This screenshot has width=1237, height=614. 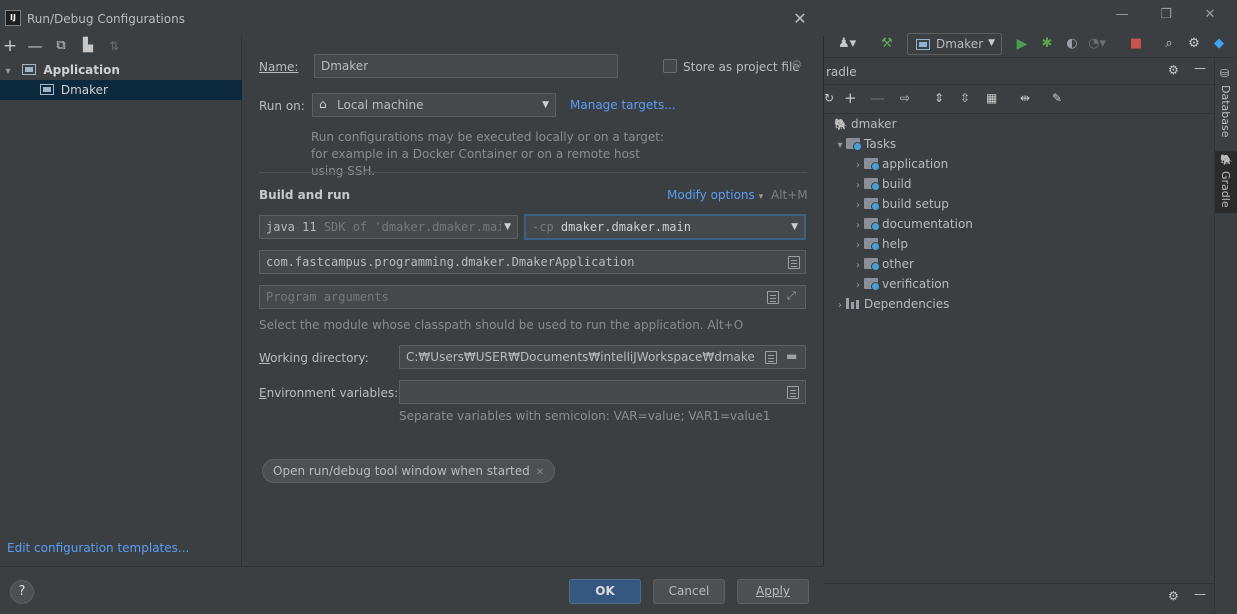 I want to click on tree-dependencies: › Dependencies, so click(x=891, y=304).